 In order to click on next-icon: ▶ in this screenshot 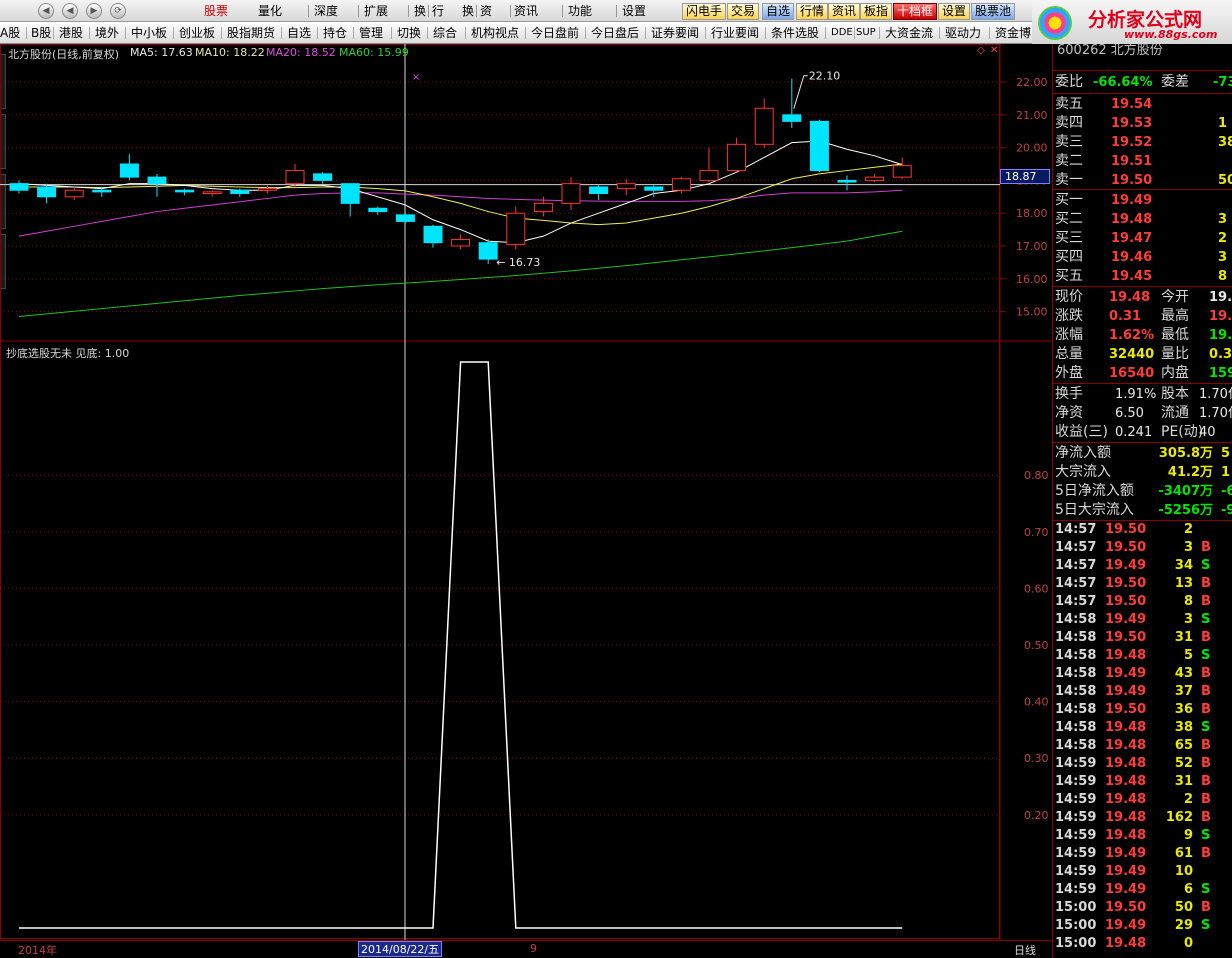, I will do `click(94, 11)`.